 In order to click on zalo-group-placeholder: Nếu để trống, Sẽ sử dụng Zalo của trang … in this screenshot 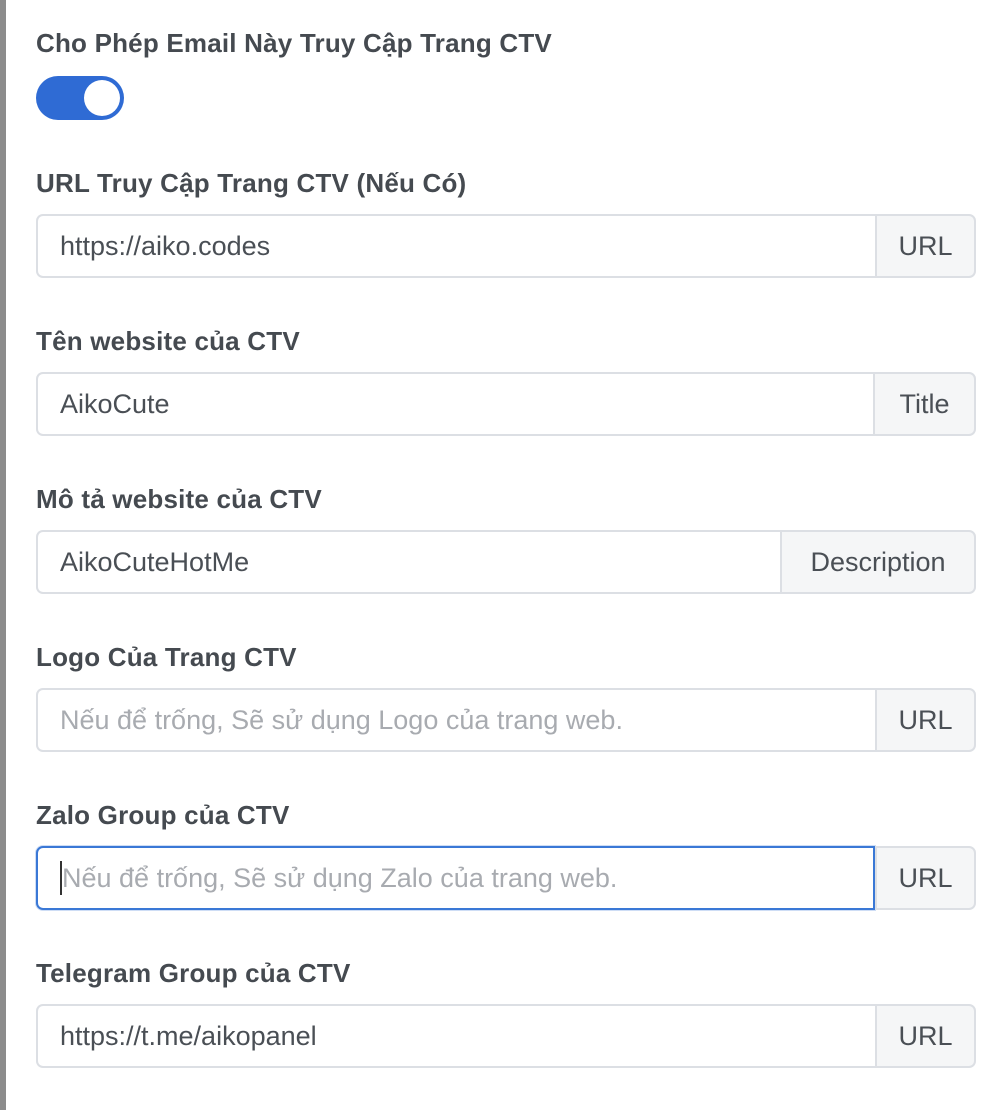, I will do `click(340, 877)`.